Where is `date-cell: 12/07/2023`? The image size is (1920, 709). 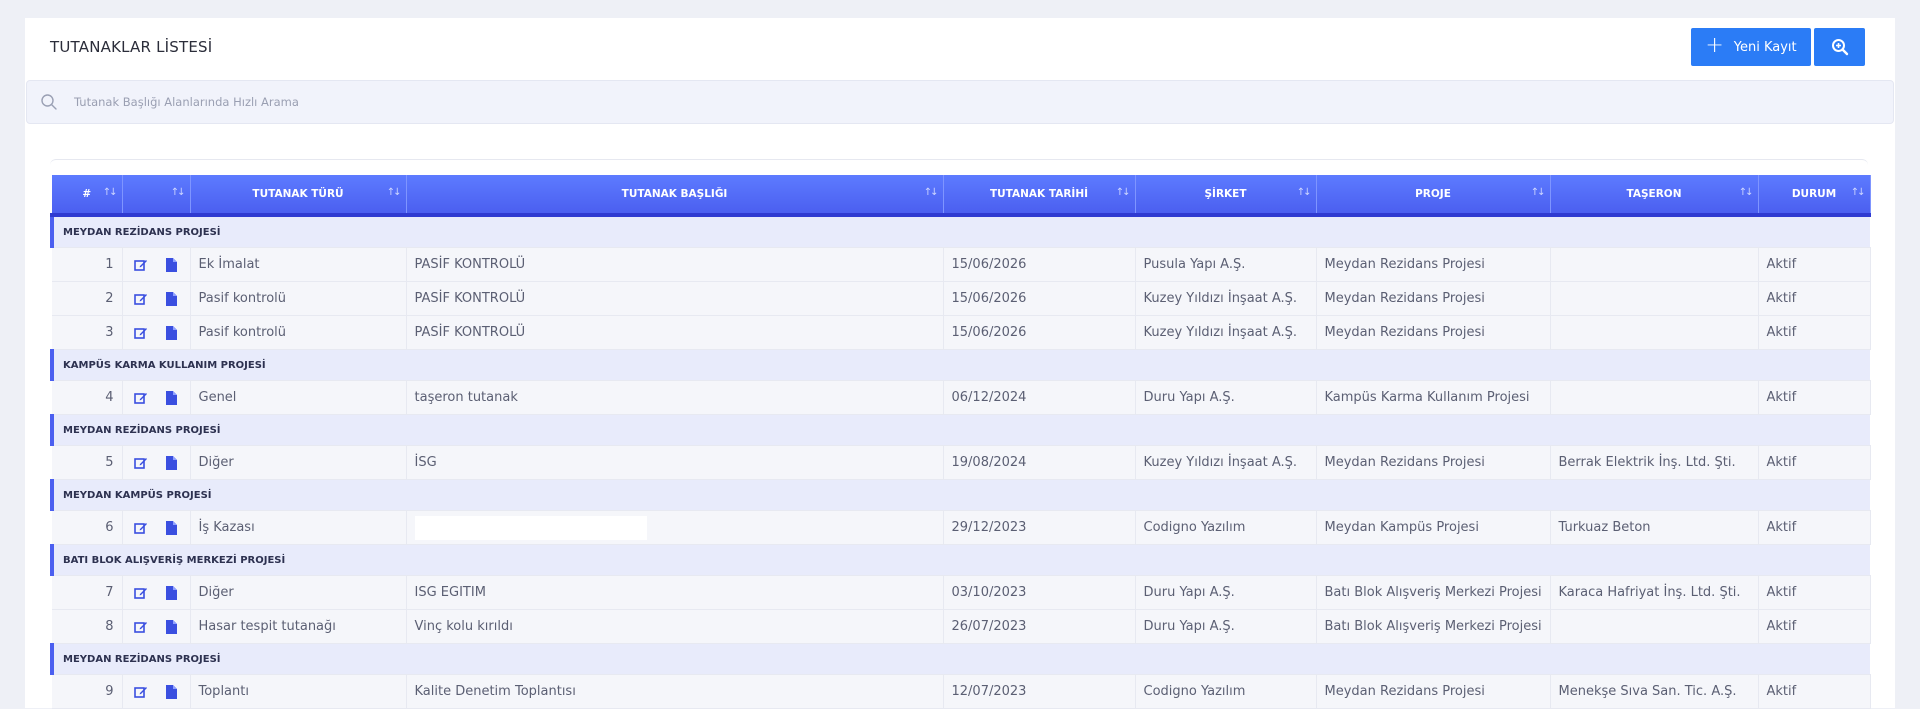
date-cell: 12/07/2023 is located at coordinates (1039, 691).